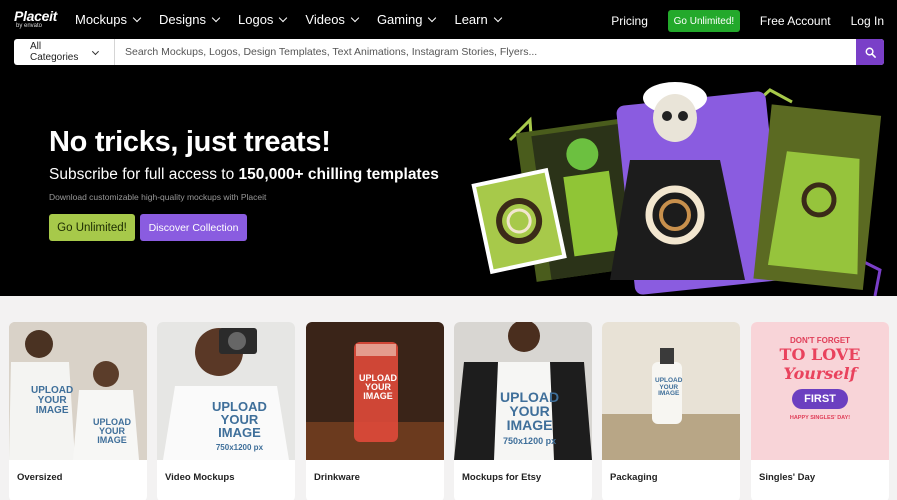 Image resolution: width=897 pixels, height=500 pixels. What do you see at coordinates (787, 477) in the screenshot?
I see `card-label: Singles' Day` at bounding box center [787, 477].